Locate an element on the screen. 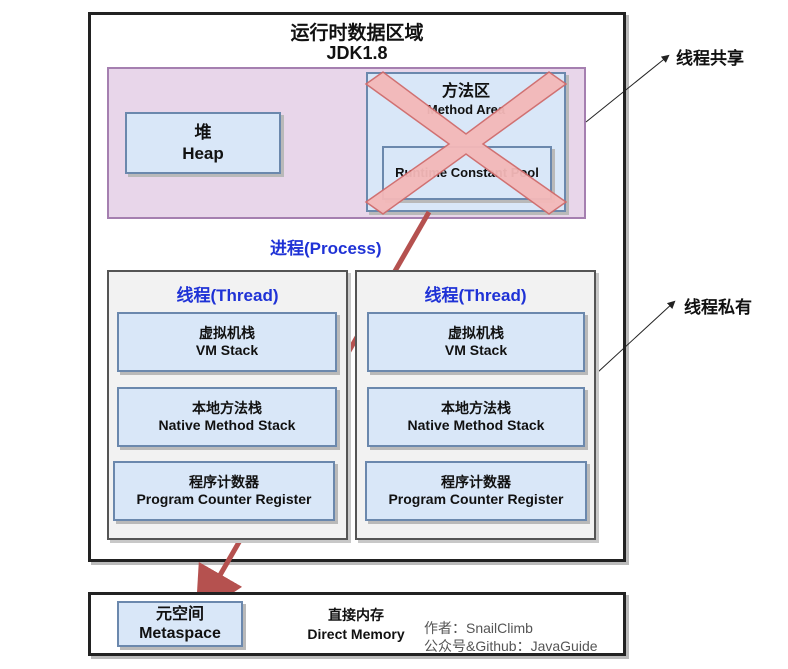 The image size is (788, 669). thread-1-native-stack: 本地方法栈 Native Method Stack is located at coordinates (227, 417).